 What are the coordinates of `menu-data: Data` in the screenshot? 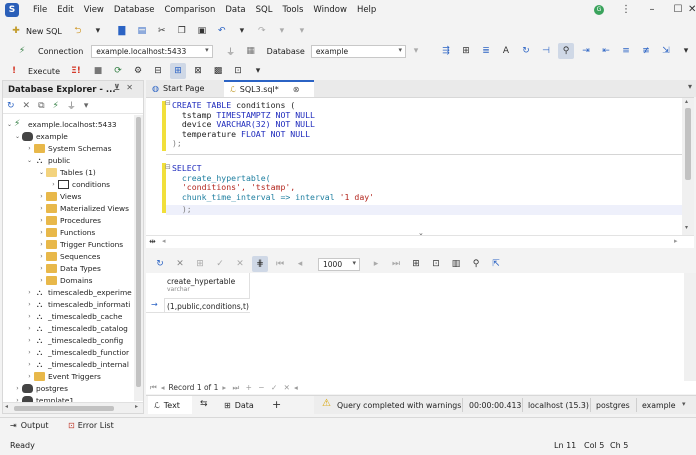 It's located at (235, 10).